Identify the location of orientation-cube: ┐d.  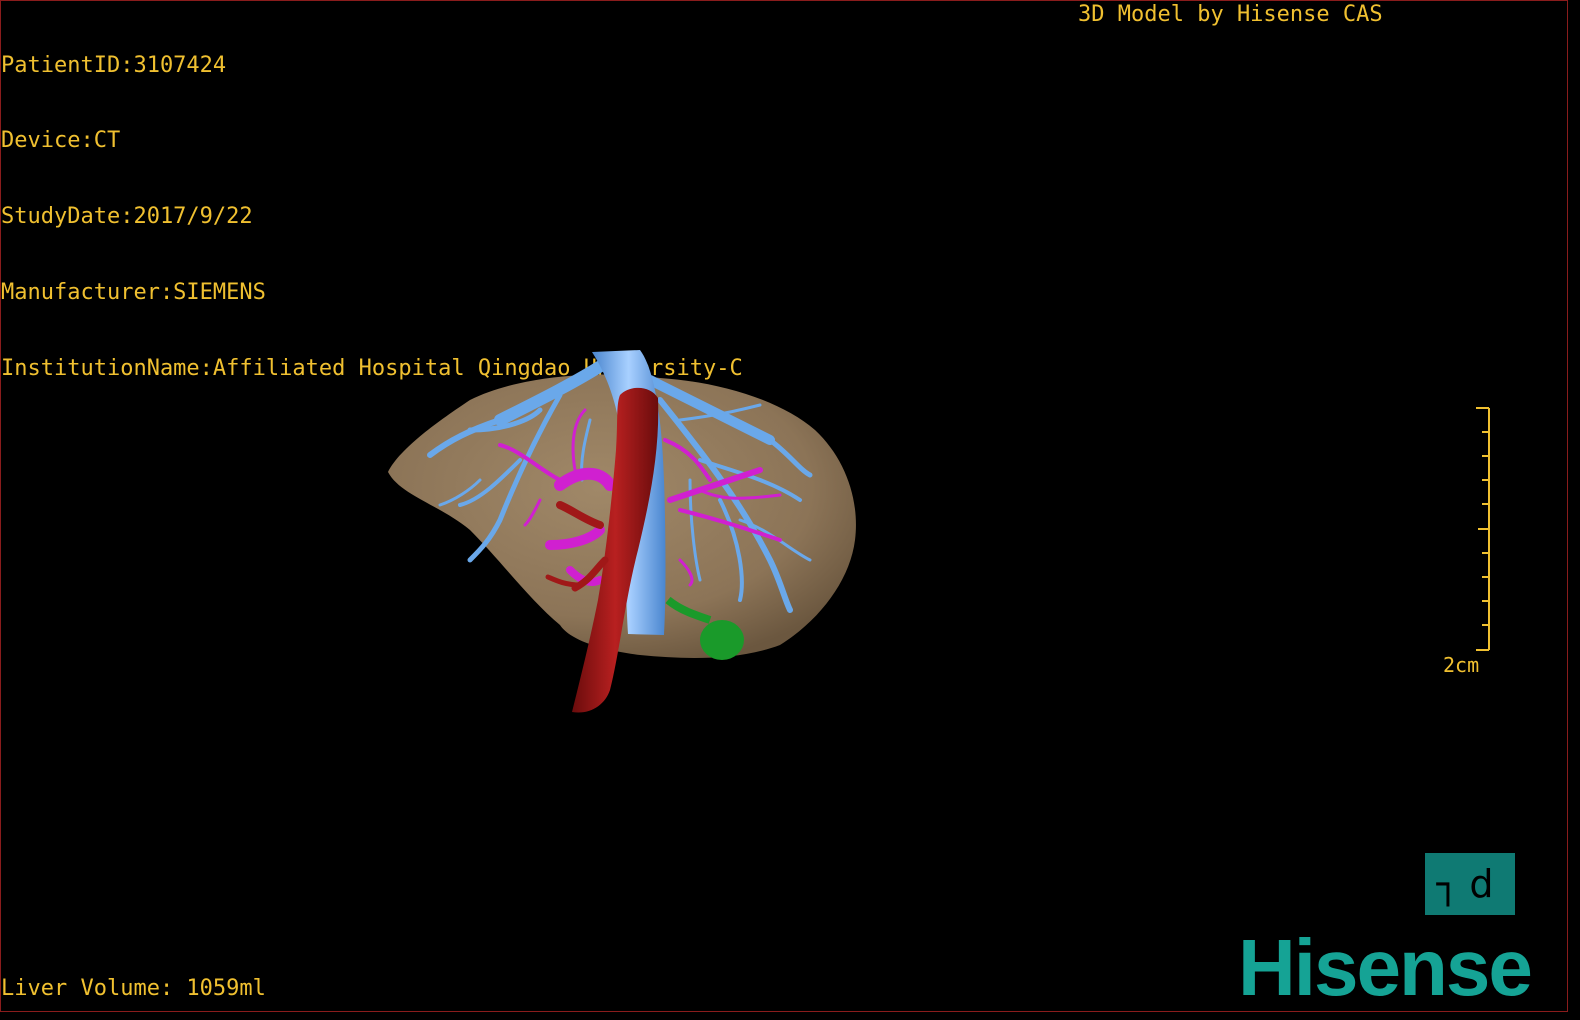
(1470, 884).